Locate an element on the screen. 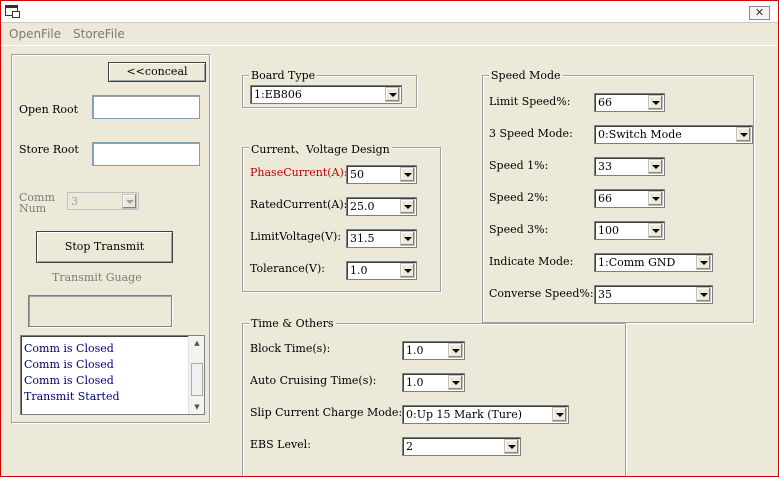 This screenshot has height=477, width=779. open-root-label: Open Root is located at coordinates (49, 109).